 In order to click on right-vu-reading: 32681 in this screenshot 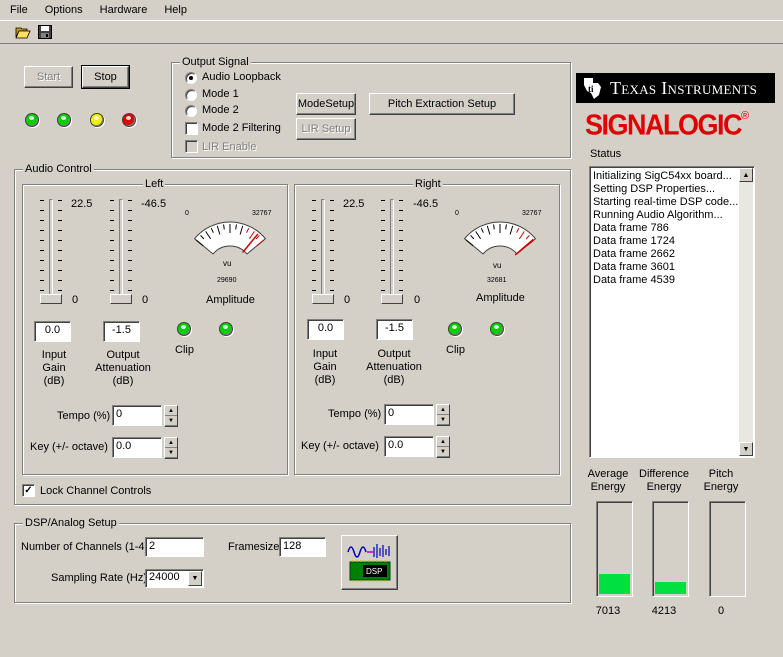, I will do `click(497, 280)`.